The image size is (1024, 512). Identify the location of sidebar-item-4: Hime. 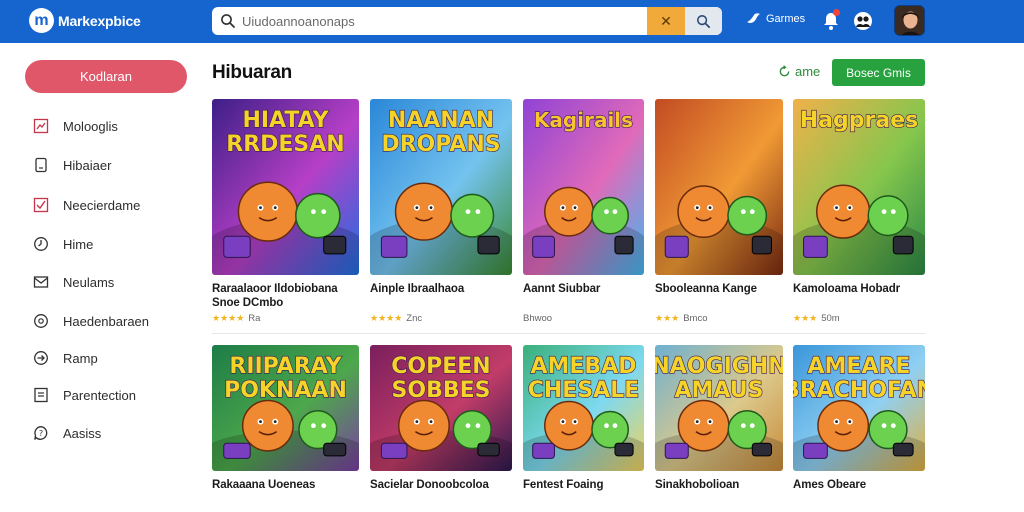
(63, 244).